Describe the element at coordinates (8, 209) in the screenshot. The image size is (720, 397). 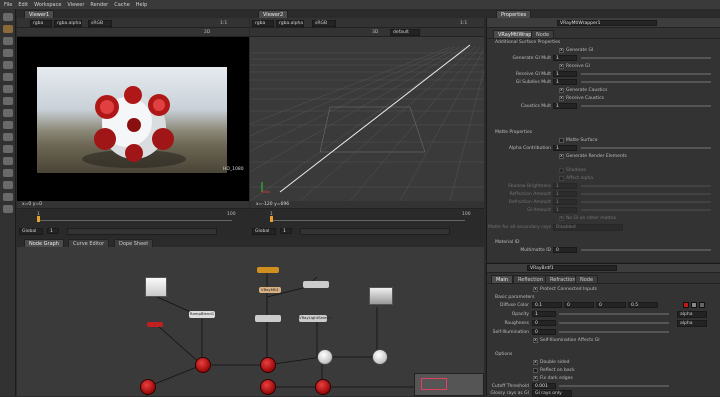
I see `script-tool-icon` at that location.